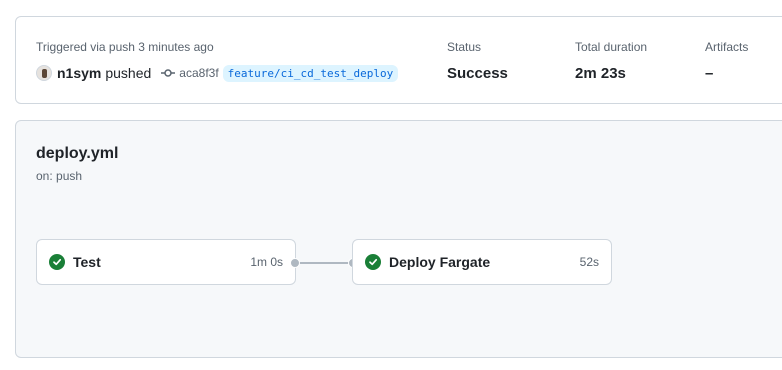 This screenshot has height=370, width=782. Describe the element at coordinates (44, 73) in the screenshot. I see `user-avatar` at that location.